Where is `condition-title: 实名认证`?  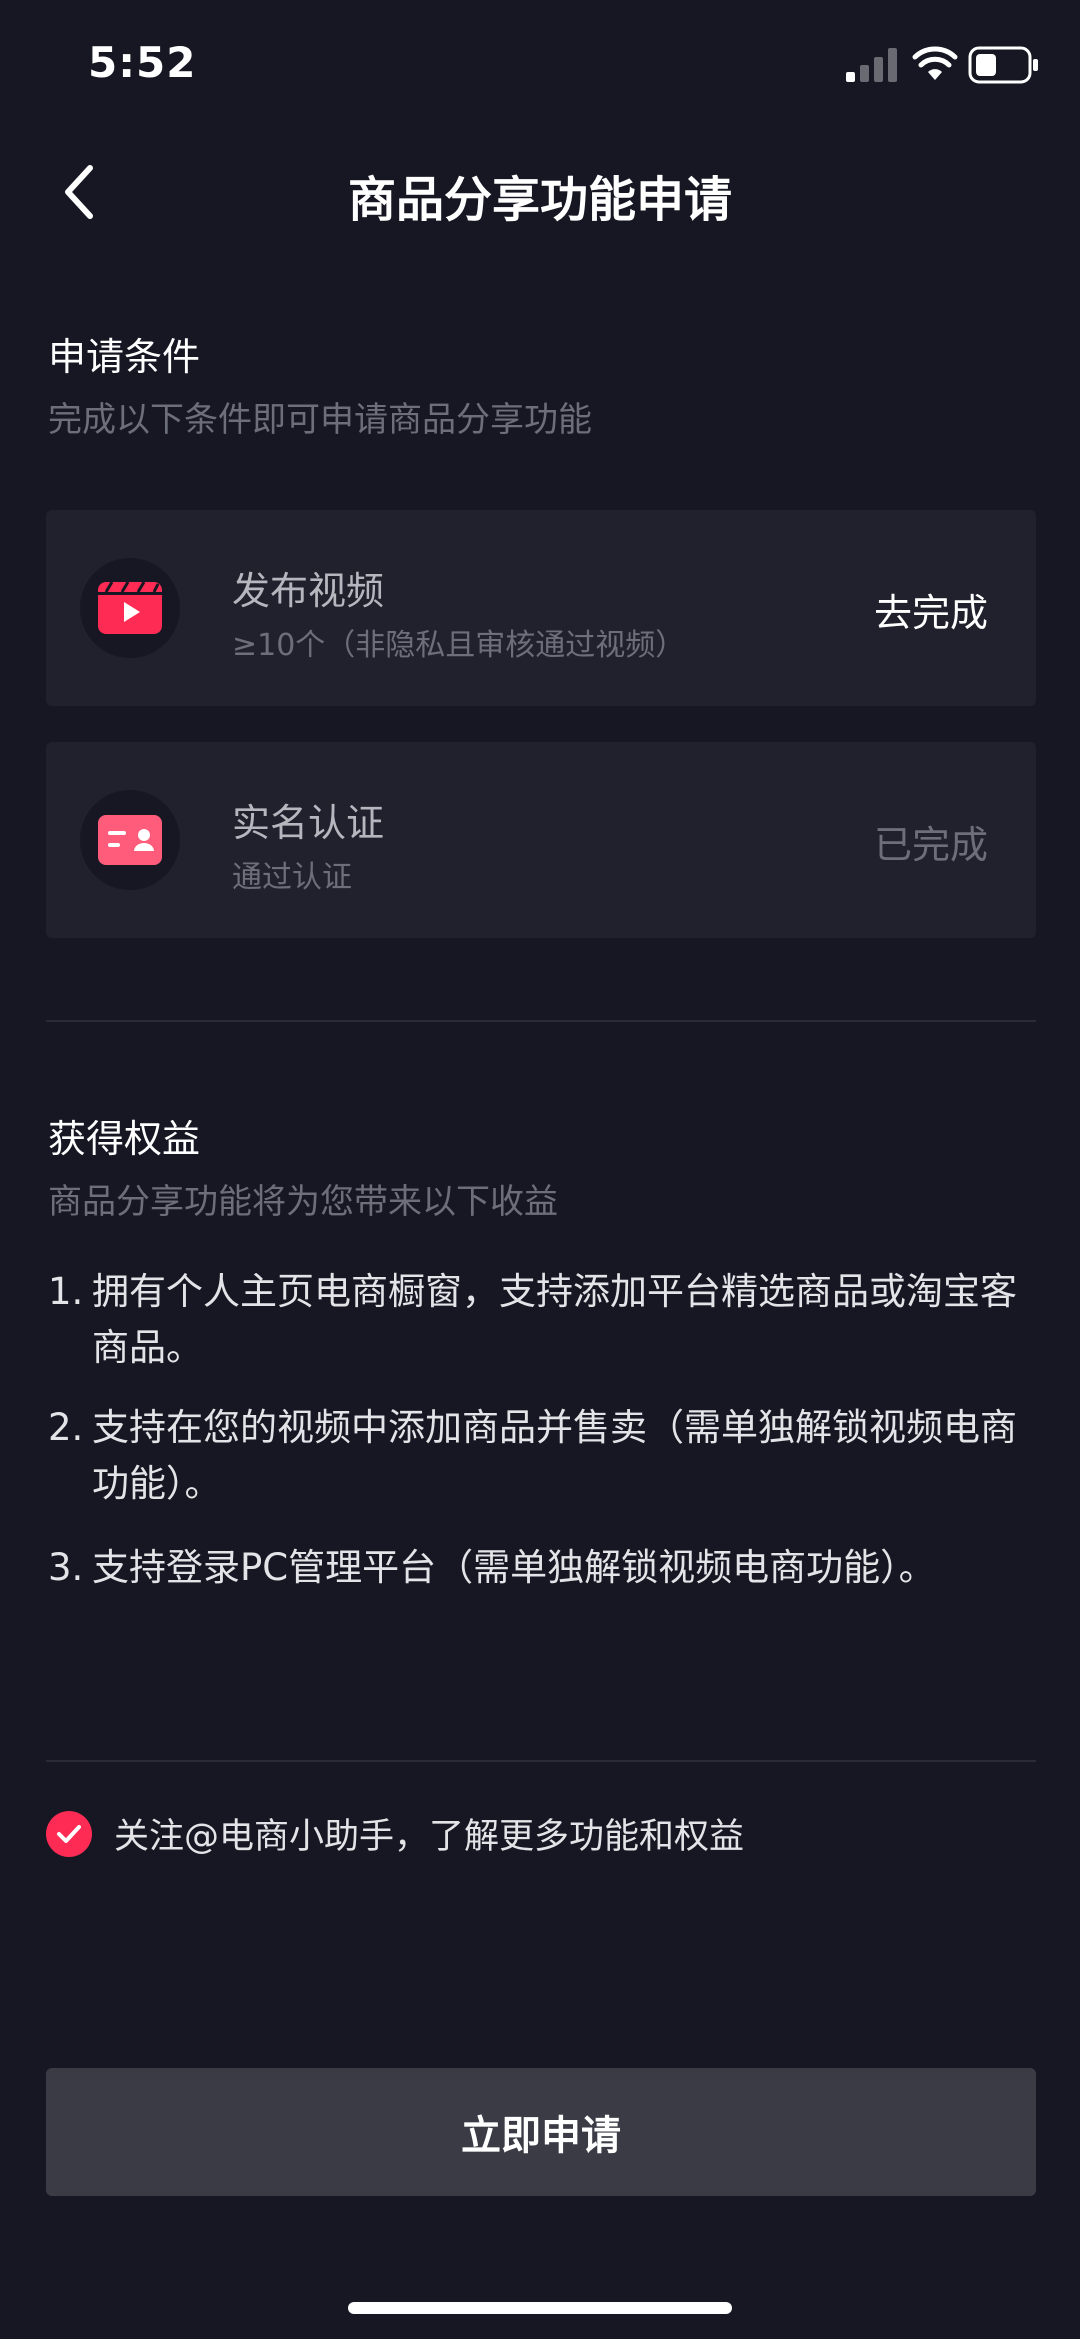
condition-title: 实名认证 is located at coordinates (308, 823).